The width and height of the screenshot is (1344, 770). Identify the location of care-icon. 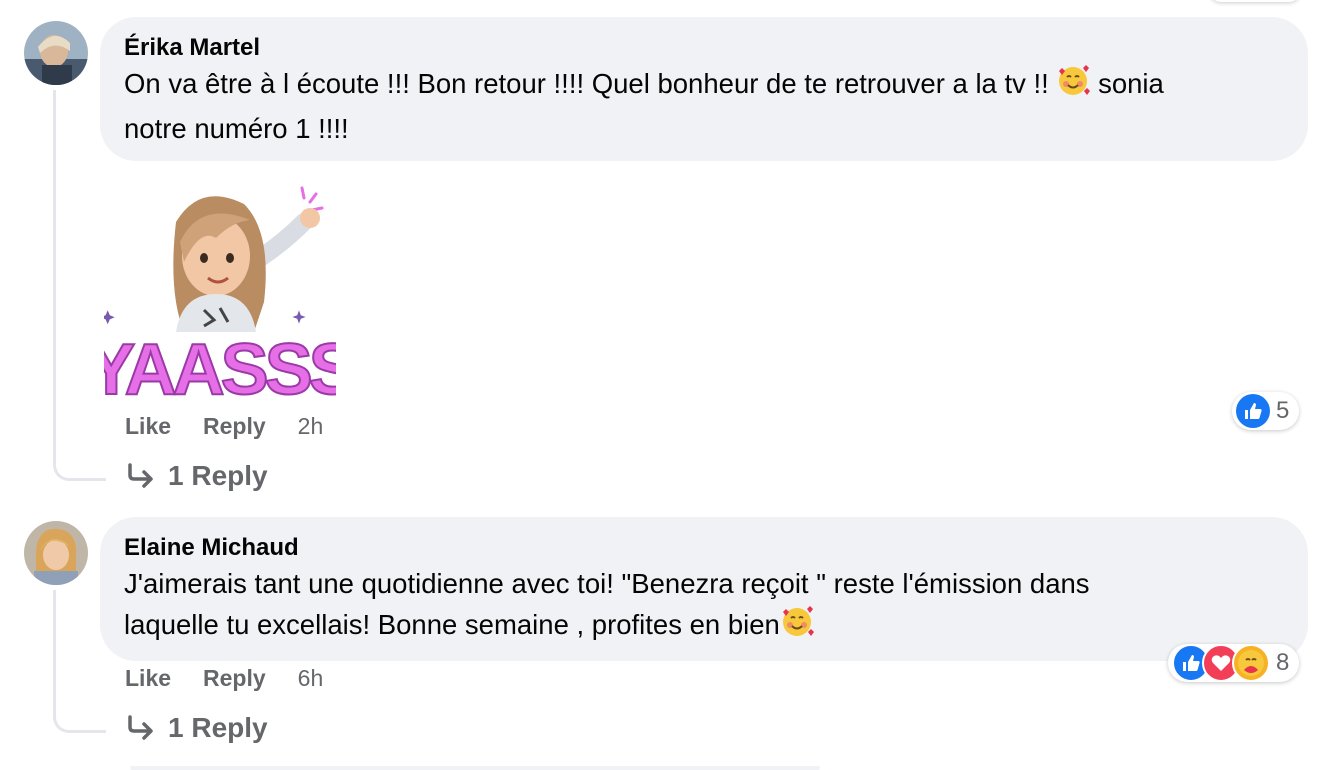
(1251, 663).